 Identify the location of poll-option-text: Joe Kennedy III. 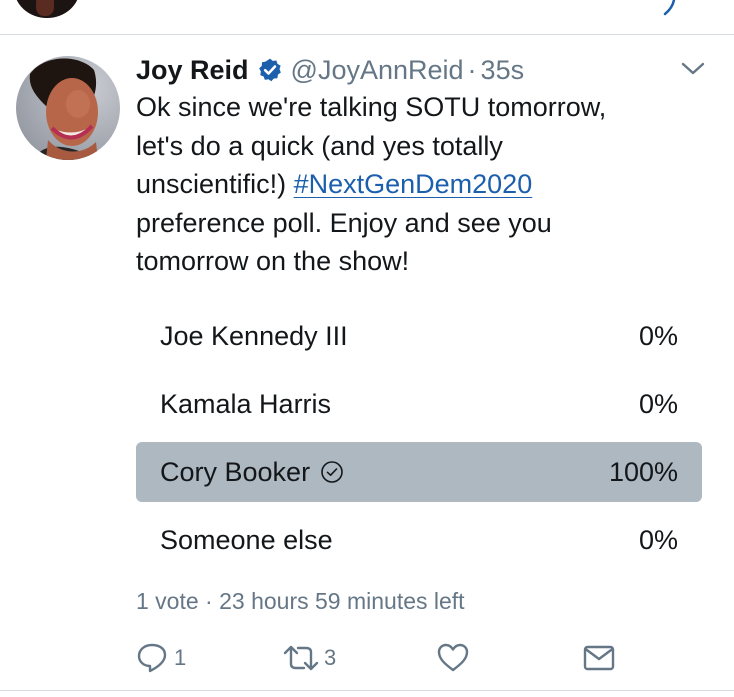
(254, 335).